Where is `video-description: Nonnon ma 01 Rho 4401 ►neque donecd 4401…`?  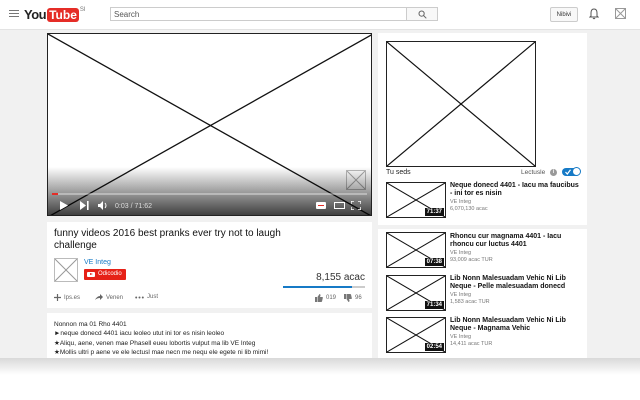
video-description: Nonnon ma 01 Rho 4401 ►neque donecd 4401… is located at coordinates (209, 335).